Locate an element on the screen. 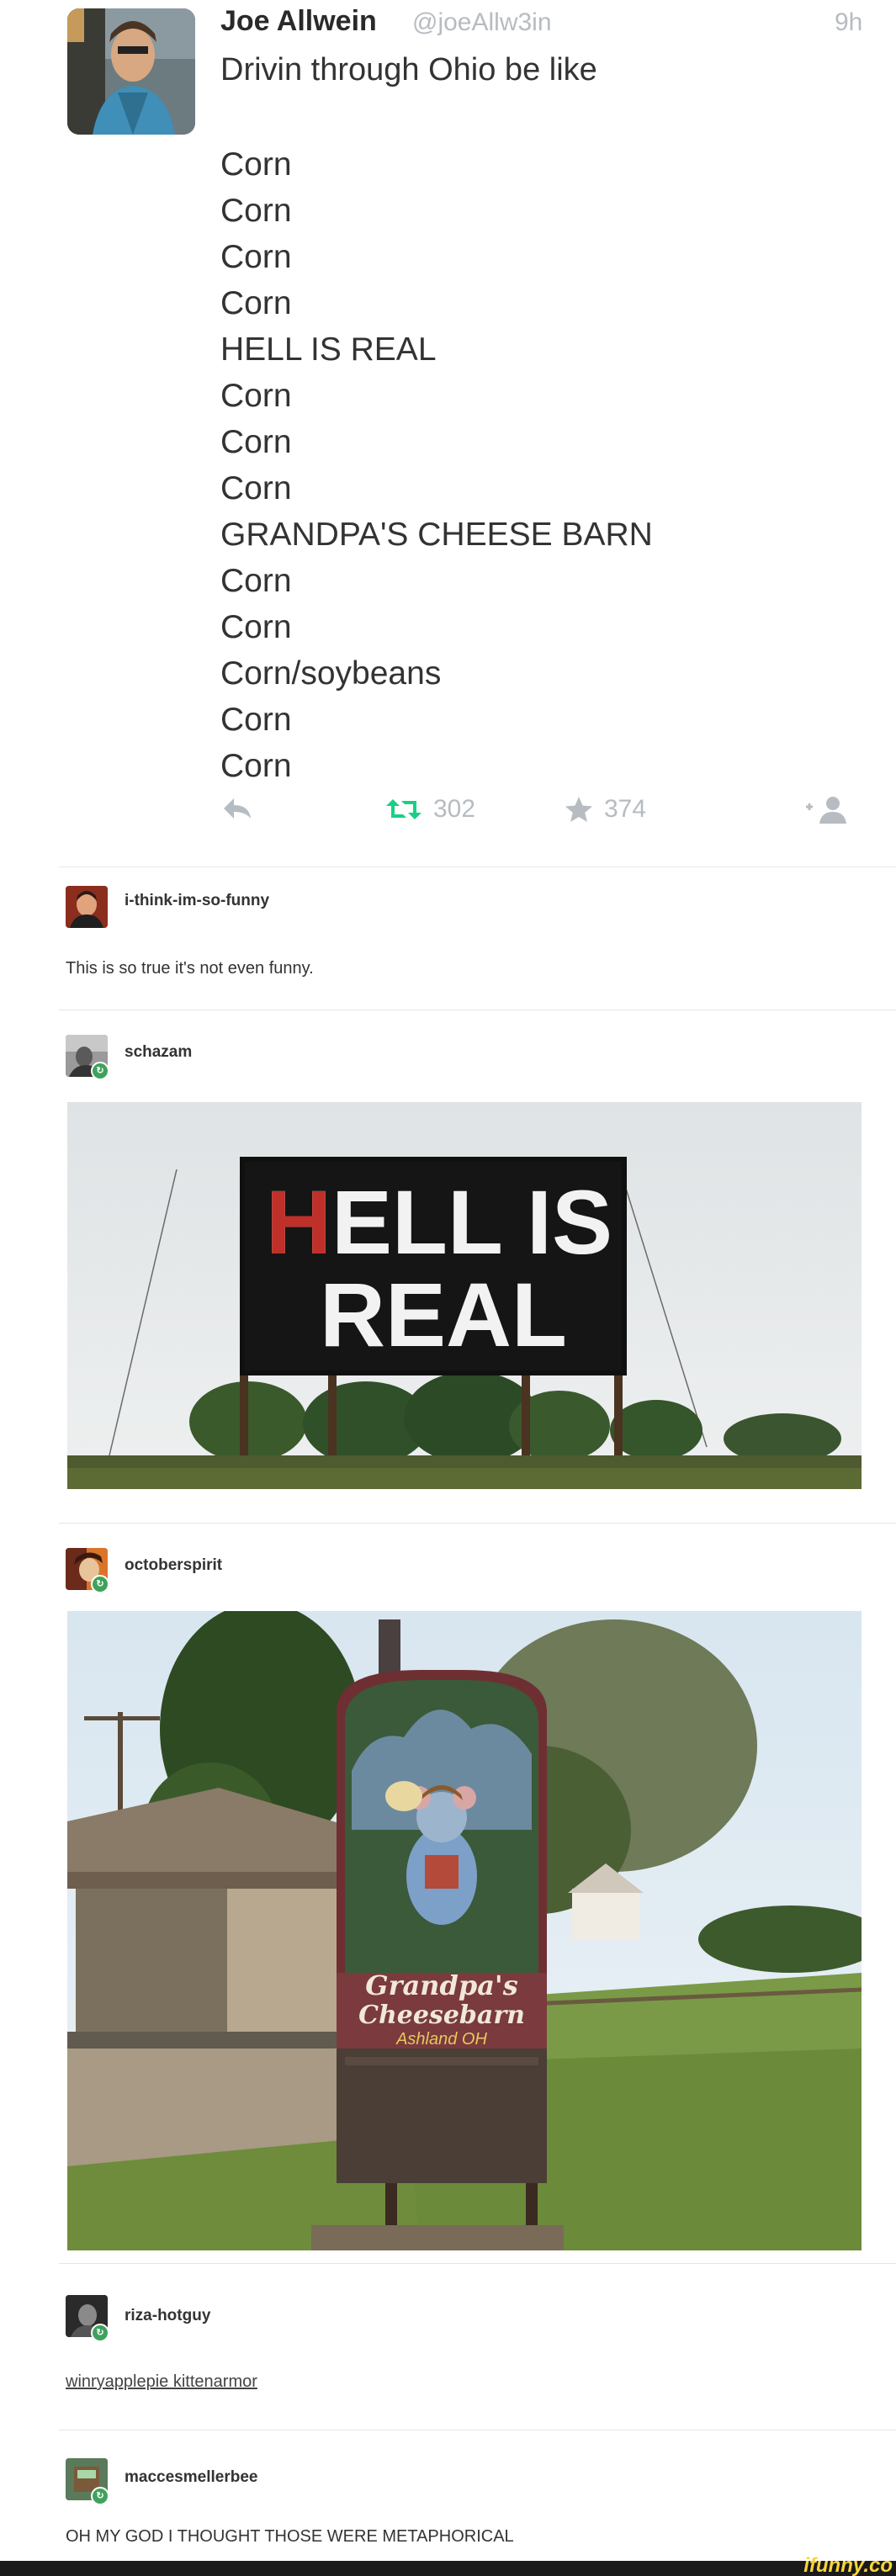 This screenshot has width=896, height=2576. tweet-line: Corn/soybeans is located at coordinates (331, 673).